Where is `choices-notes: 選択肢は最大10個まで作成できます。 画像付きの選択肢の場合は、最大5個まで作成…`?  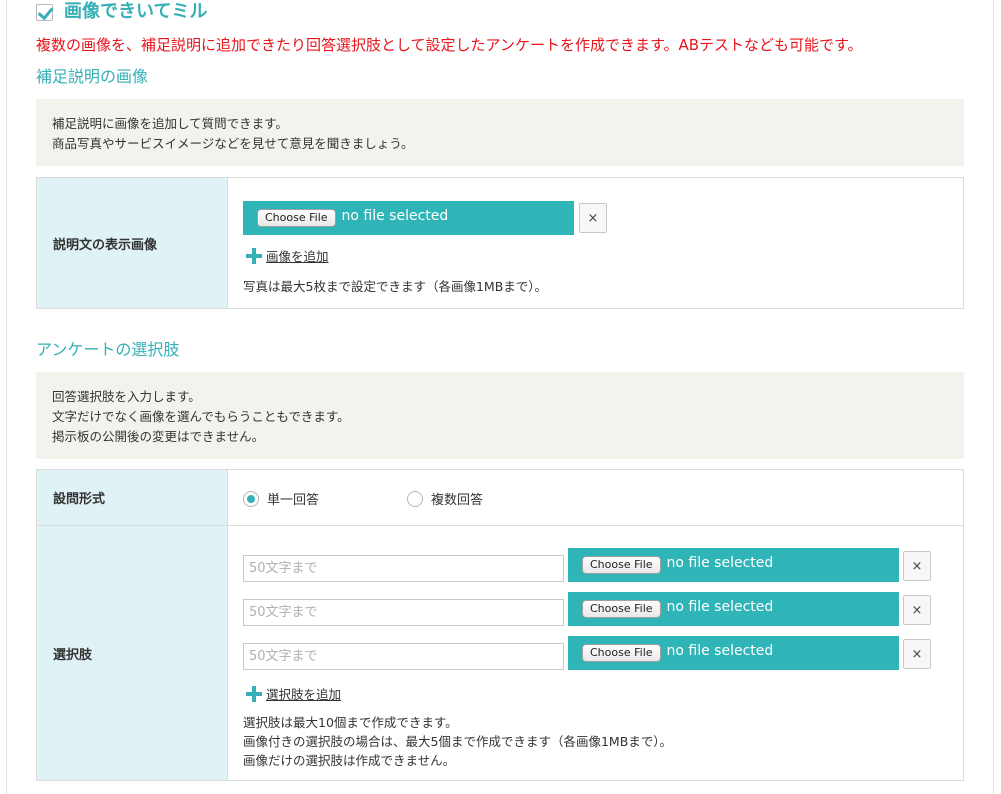 choices-notes: 選択肢は最大10個まで作成できます。 画像付きの選択肢の場合は、最大5個まで作成… is located at coordinates (457, 741).